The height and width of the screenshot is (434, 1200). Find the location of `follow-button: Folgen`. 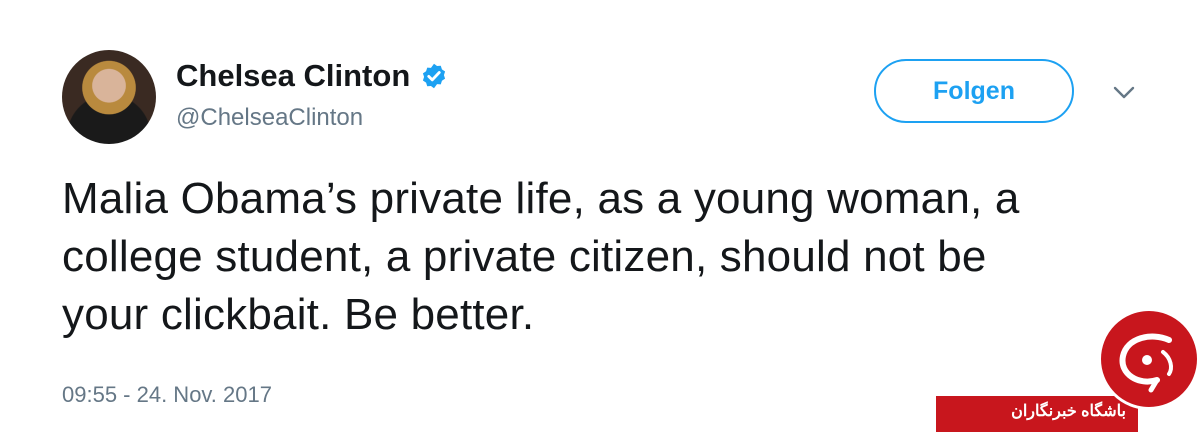

follow-button: Folgen is located at coordinates (974, 91).